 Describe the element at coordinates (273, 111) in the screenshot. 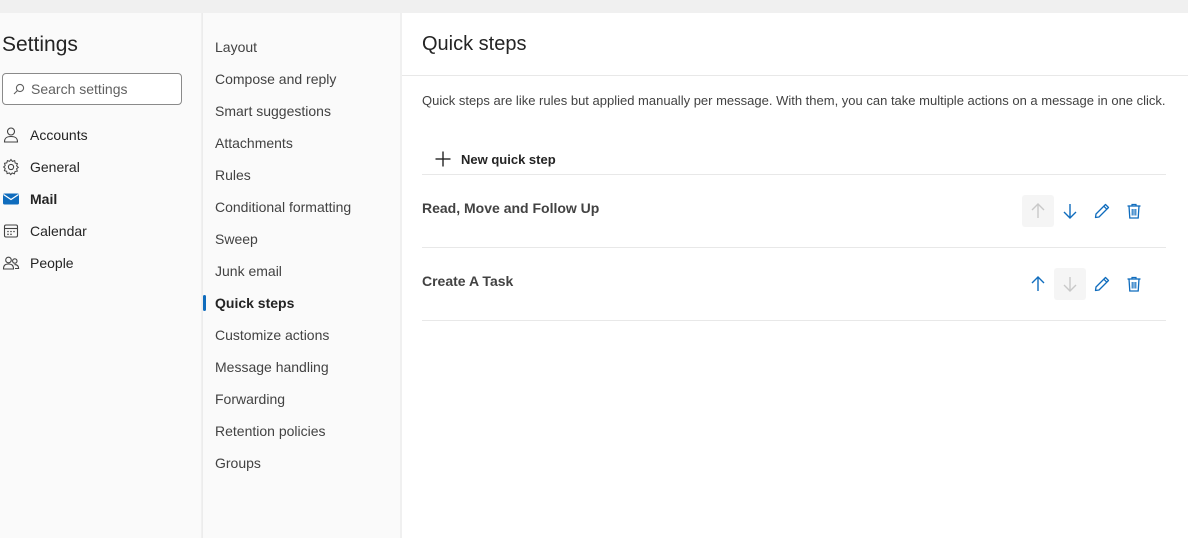

I see `nav-item-smart-suggestions: Smart suggestions` at that location.